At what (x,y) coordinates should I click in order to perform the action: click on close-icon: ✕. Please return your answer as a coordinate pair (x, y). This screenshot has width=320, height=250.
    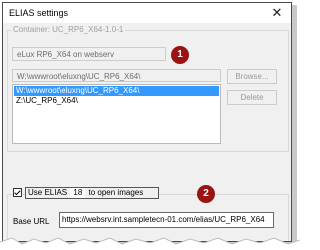
    Looking at the image, I should click on (277, 13).